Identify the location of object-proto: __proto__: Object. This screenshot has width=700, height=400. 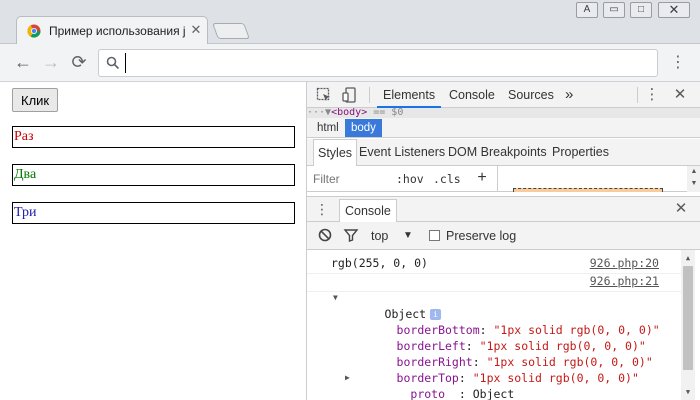
(435, 385).